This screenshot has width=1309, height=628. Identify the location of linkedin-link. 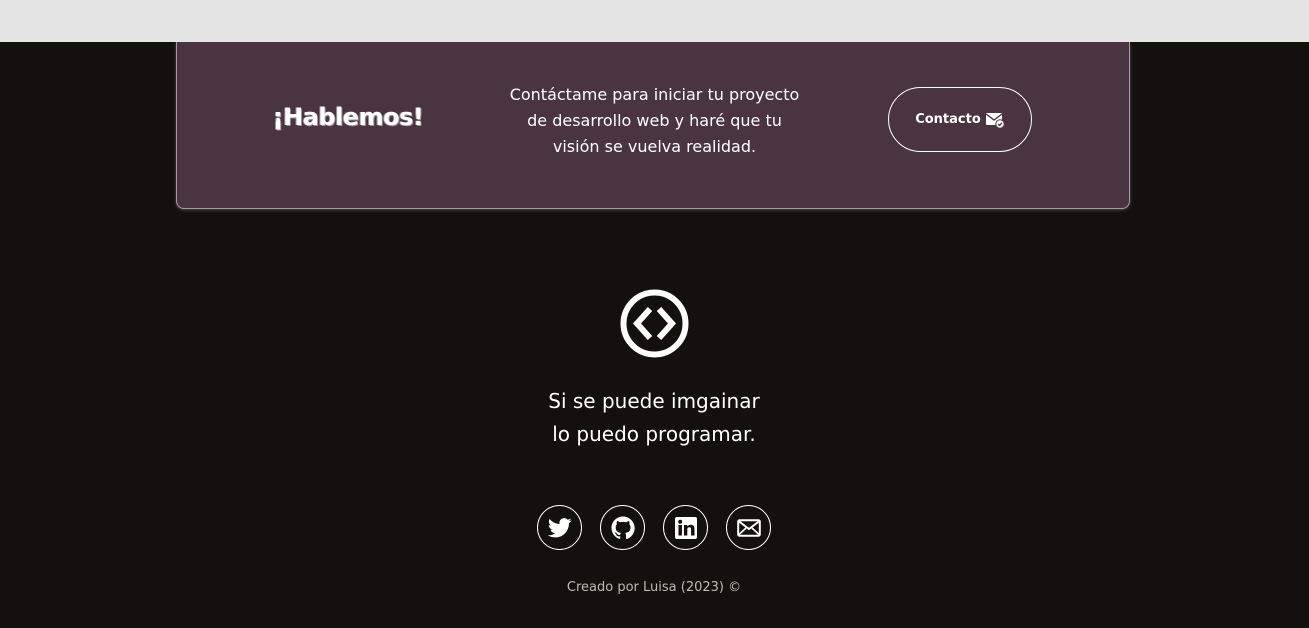
(685, 527).